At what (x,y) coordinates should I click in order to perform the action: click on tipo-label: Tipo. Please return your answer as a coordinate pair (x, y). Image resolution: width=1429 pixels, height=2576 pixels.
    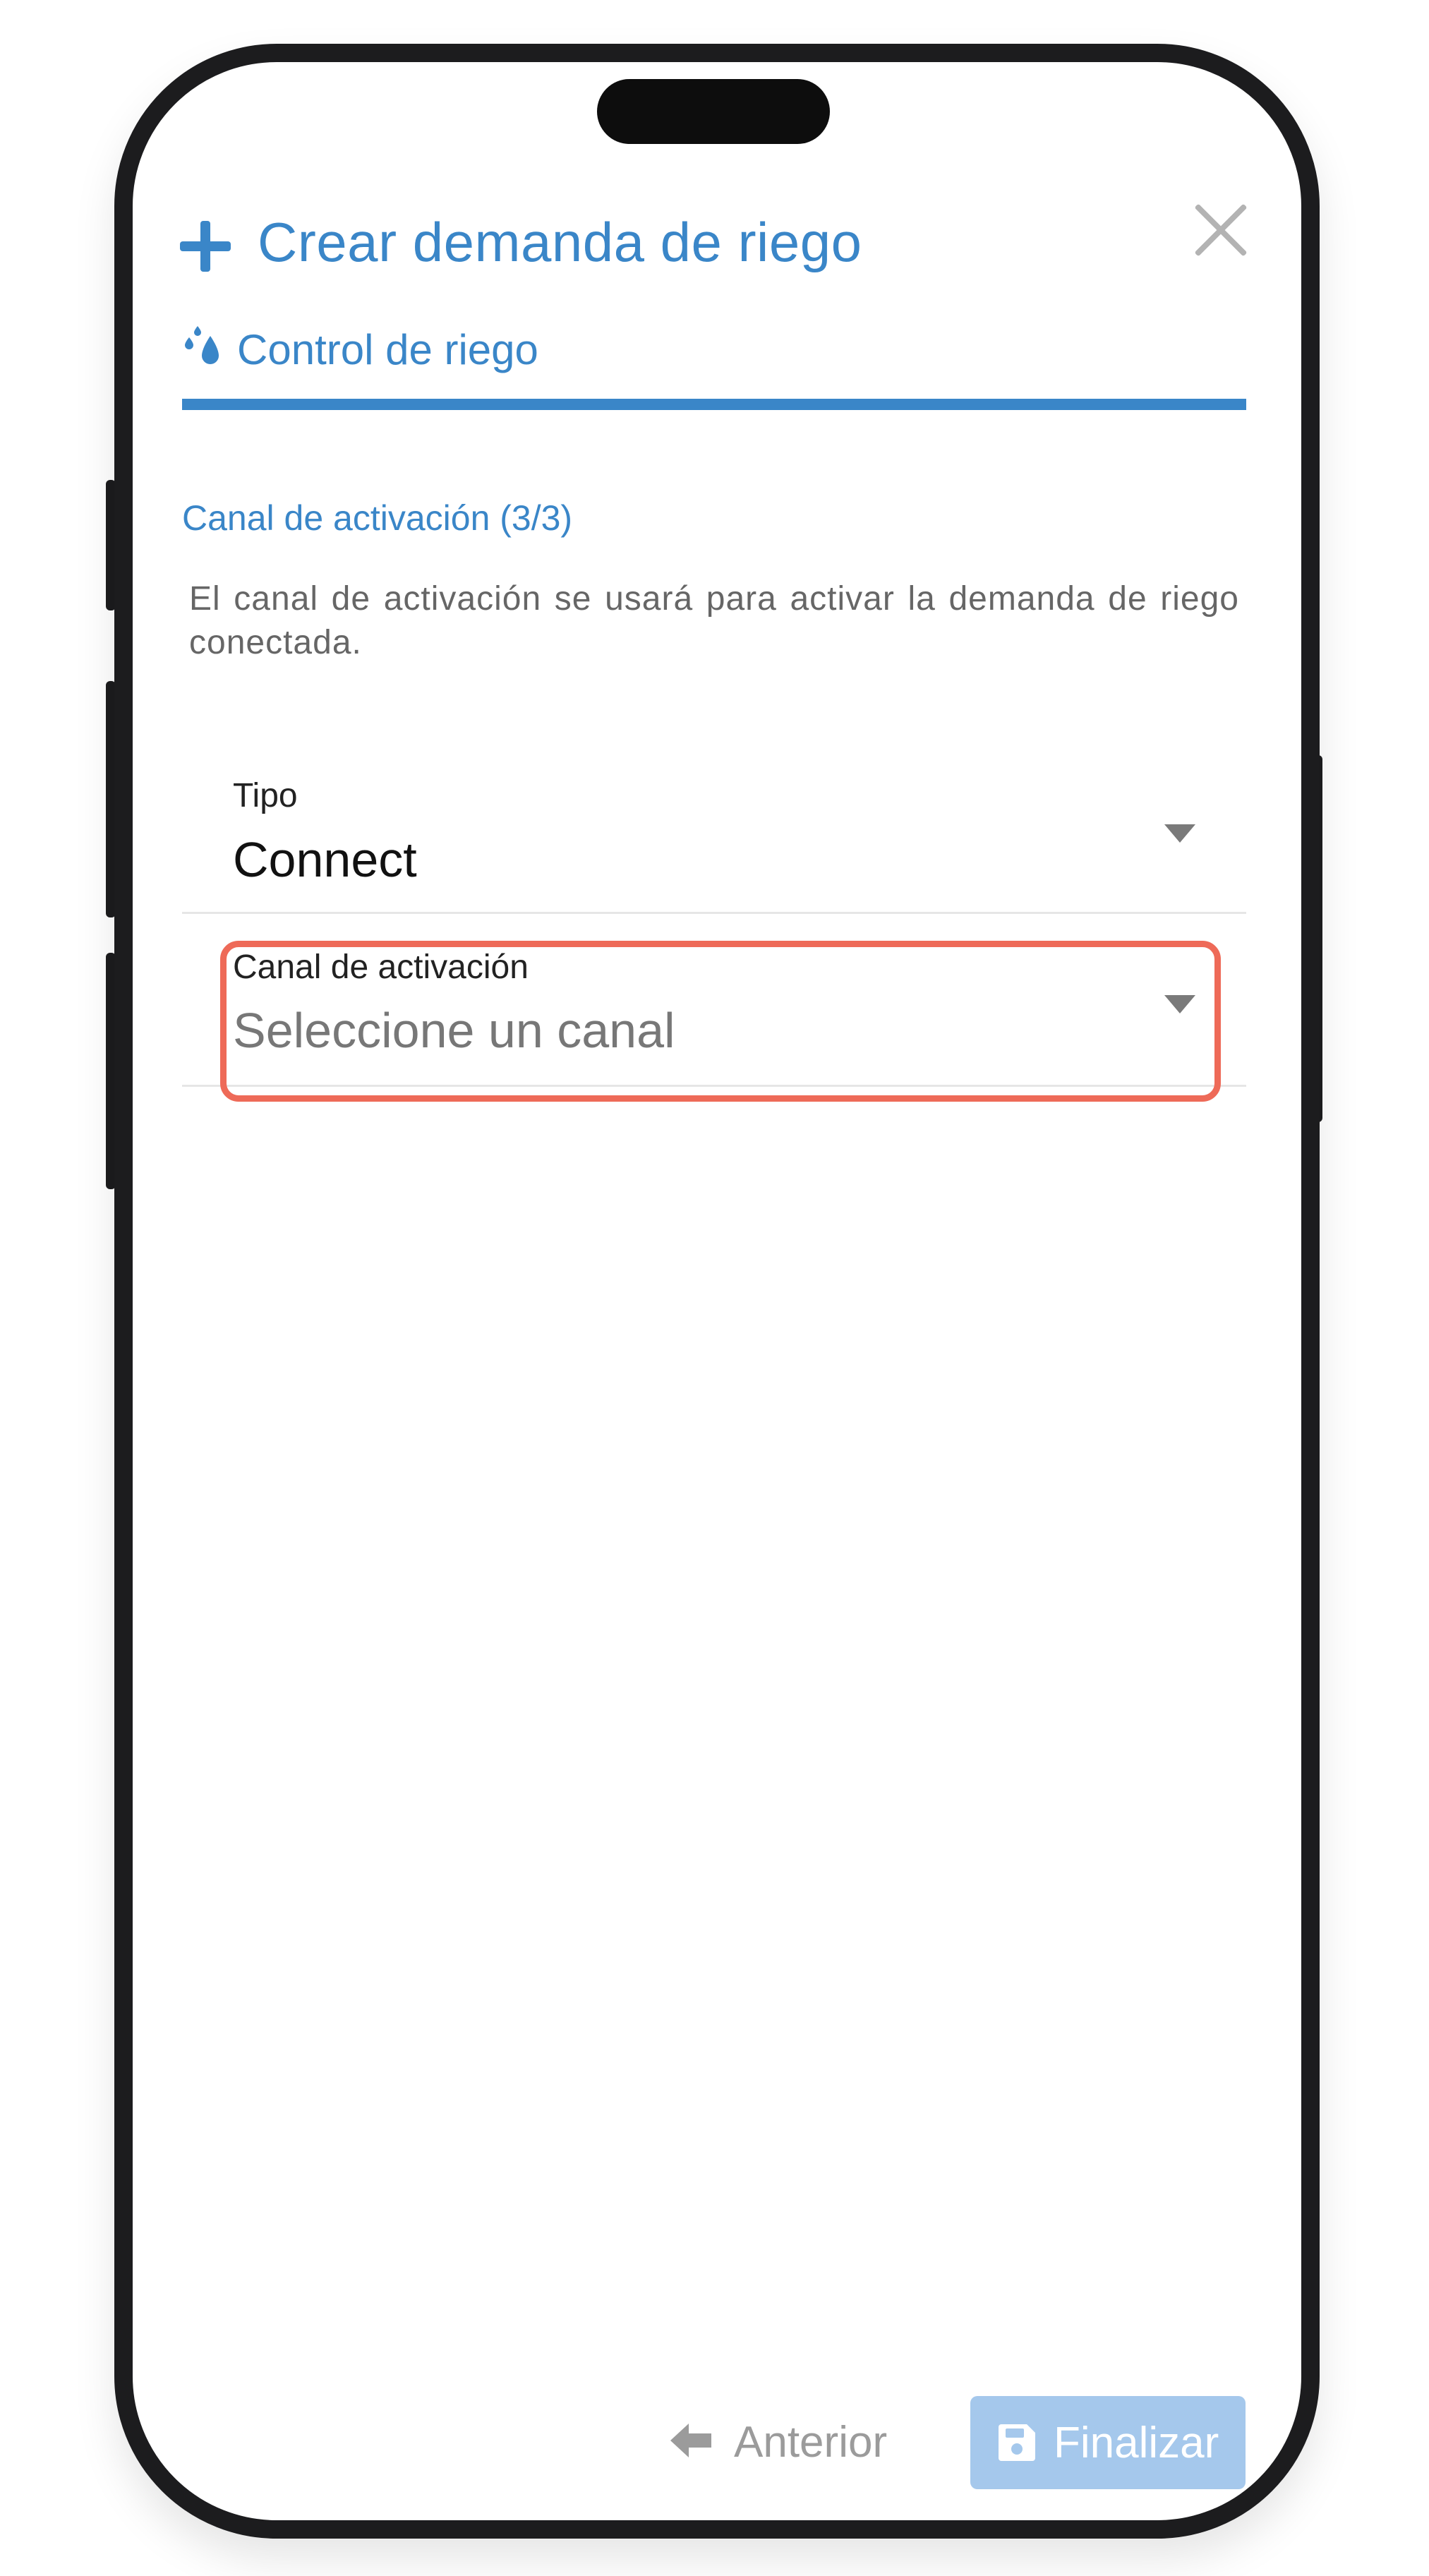
    Looking at the image, I should click on (265, 795).